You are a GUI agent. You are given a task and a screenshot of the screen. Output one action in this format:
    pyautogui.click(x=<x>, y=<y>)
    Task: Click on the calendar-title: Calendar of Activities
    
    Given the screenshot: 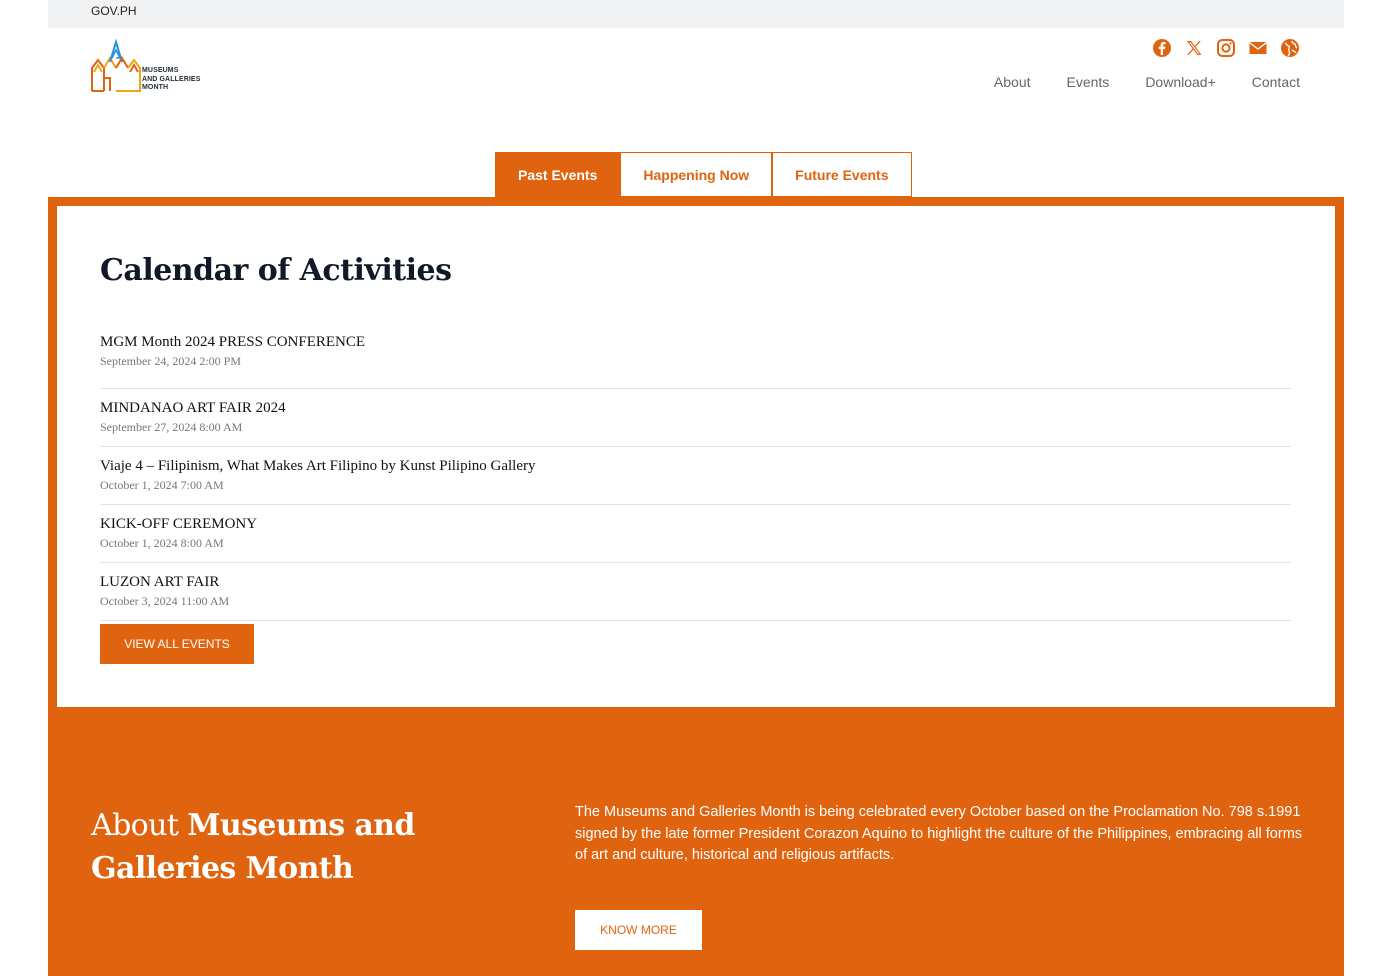 What is the action you would take?
    pyautogui.click(x=276, y=270)
    